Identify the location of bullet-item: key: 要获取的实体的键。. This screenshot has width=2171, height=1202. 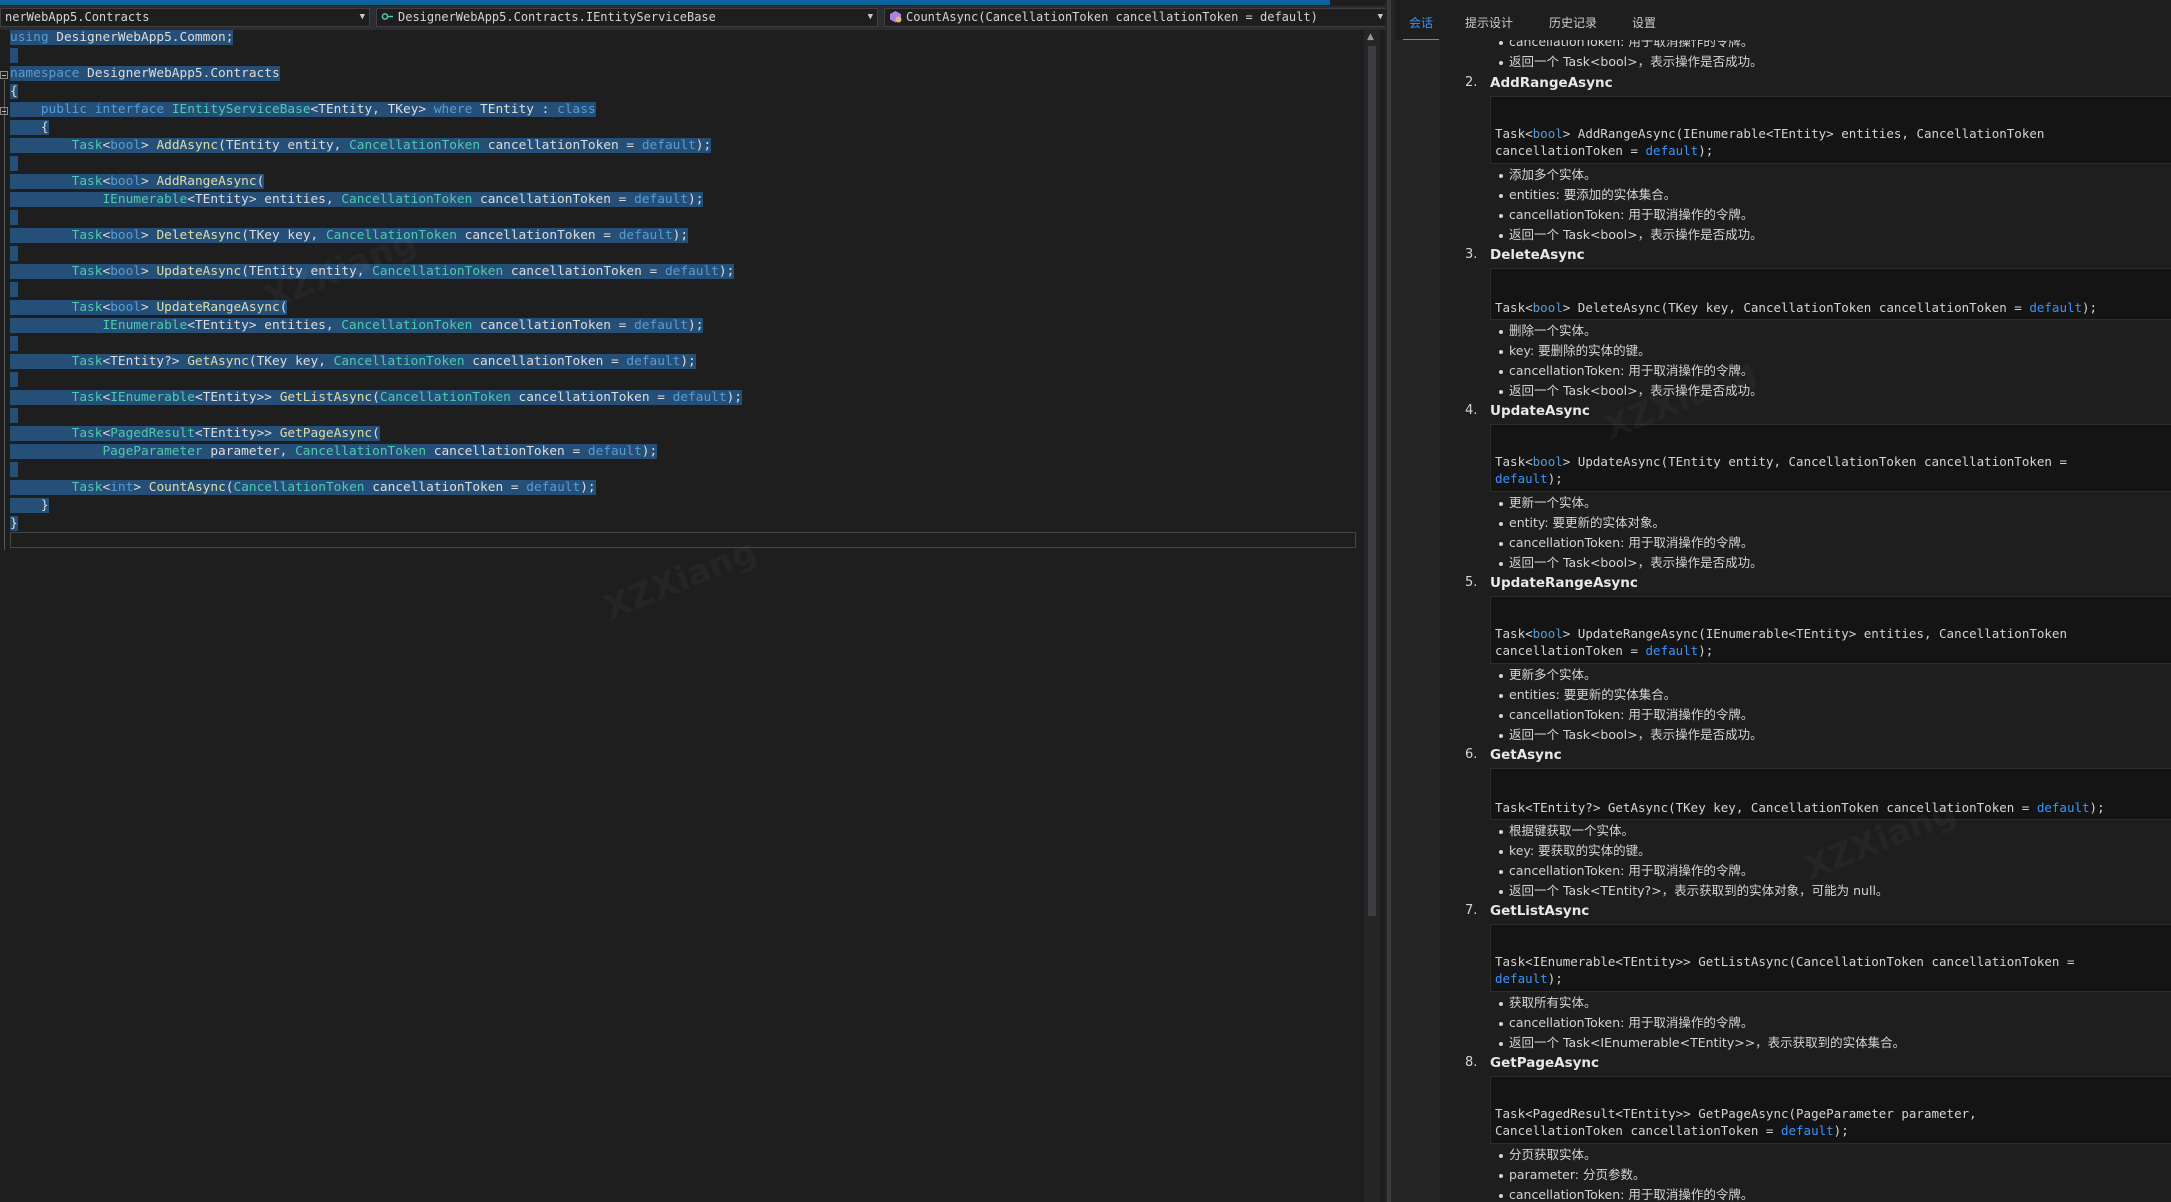
(1580, 850).